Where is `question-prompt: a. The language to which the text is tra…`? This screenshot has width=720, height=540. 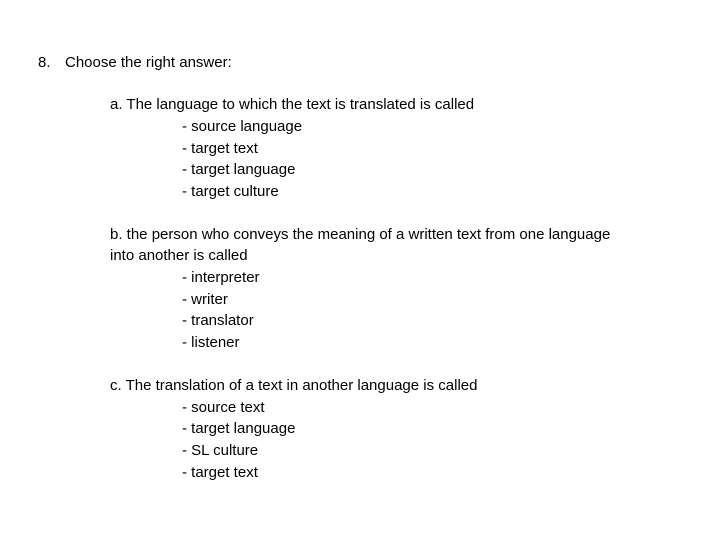
question-prompt: a. The language to which the text is tra… is located at coordinates (292, 104).